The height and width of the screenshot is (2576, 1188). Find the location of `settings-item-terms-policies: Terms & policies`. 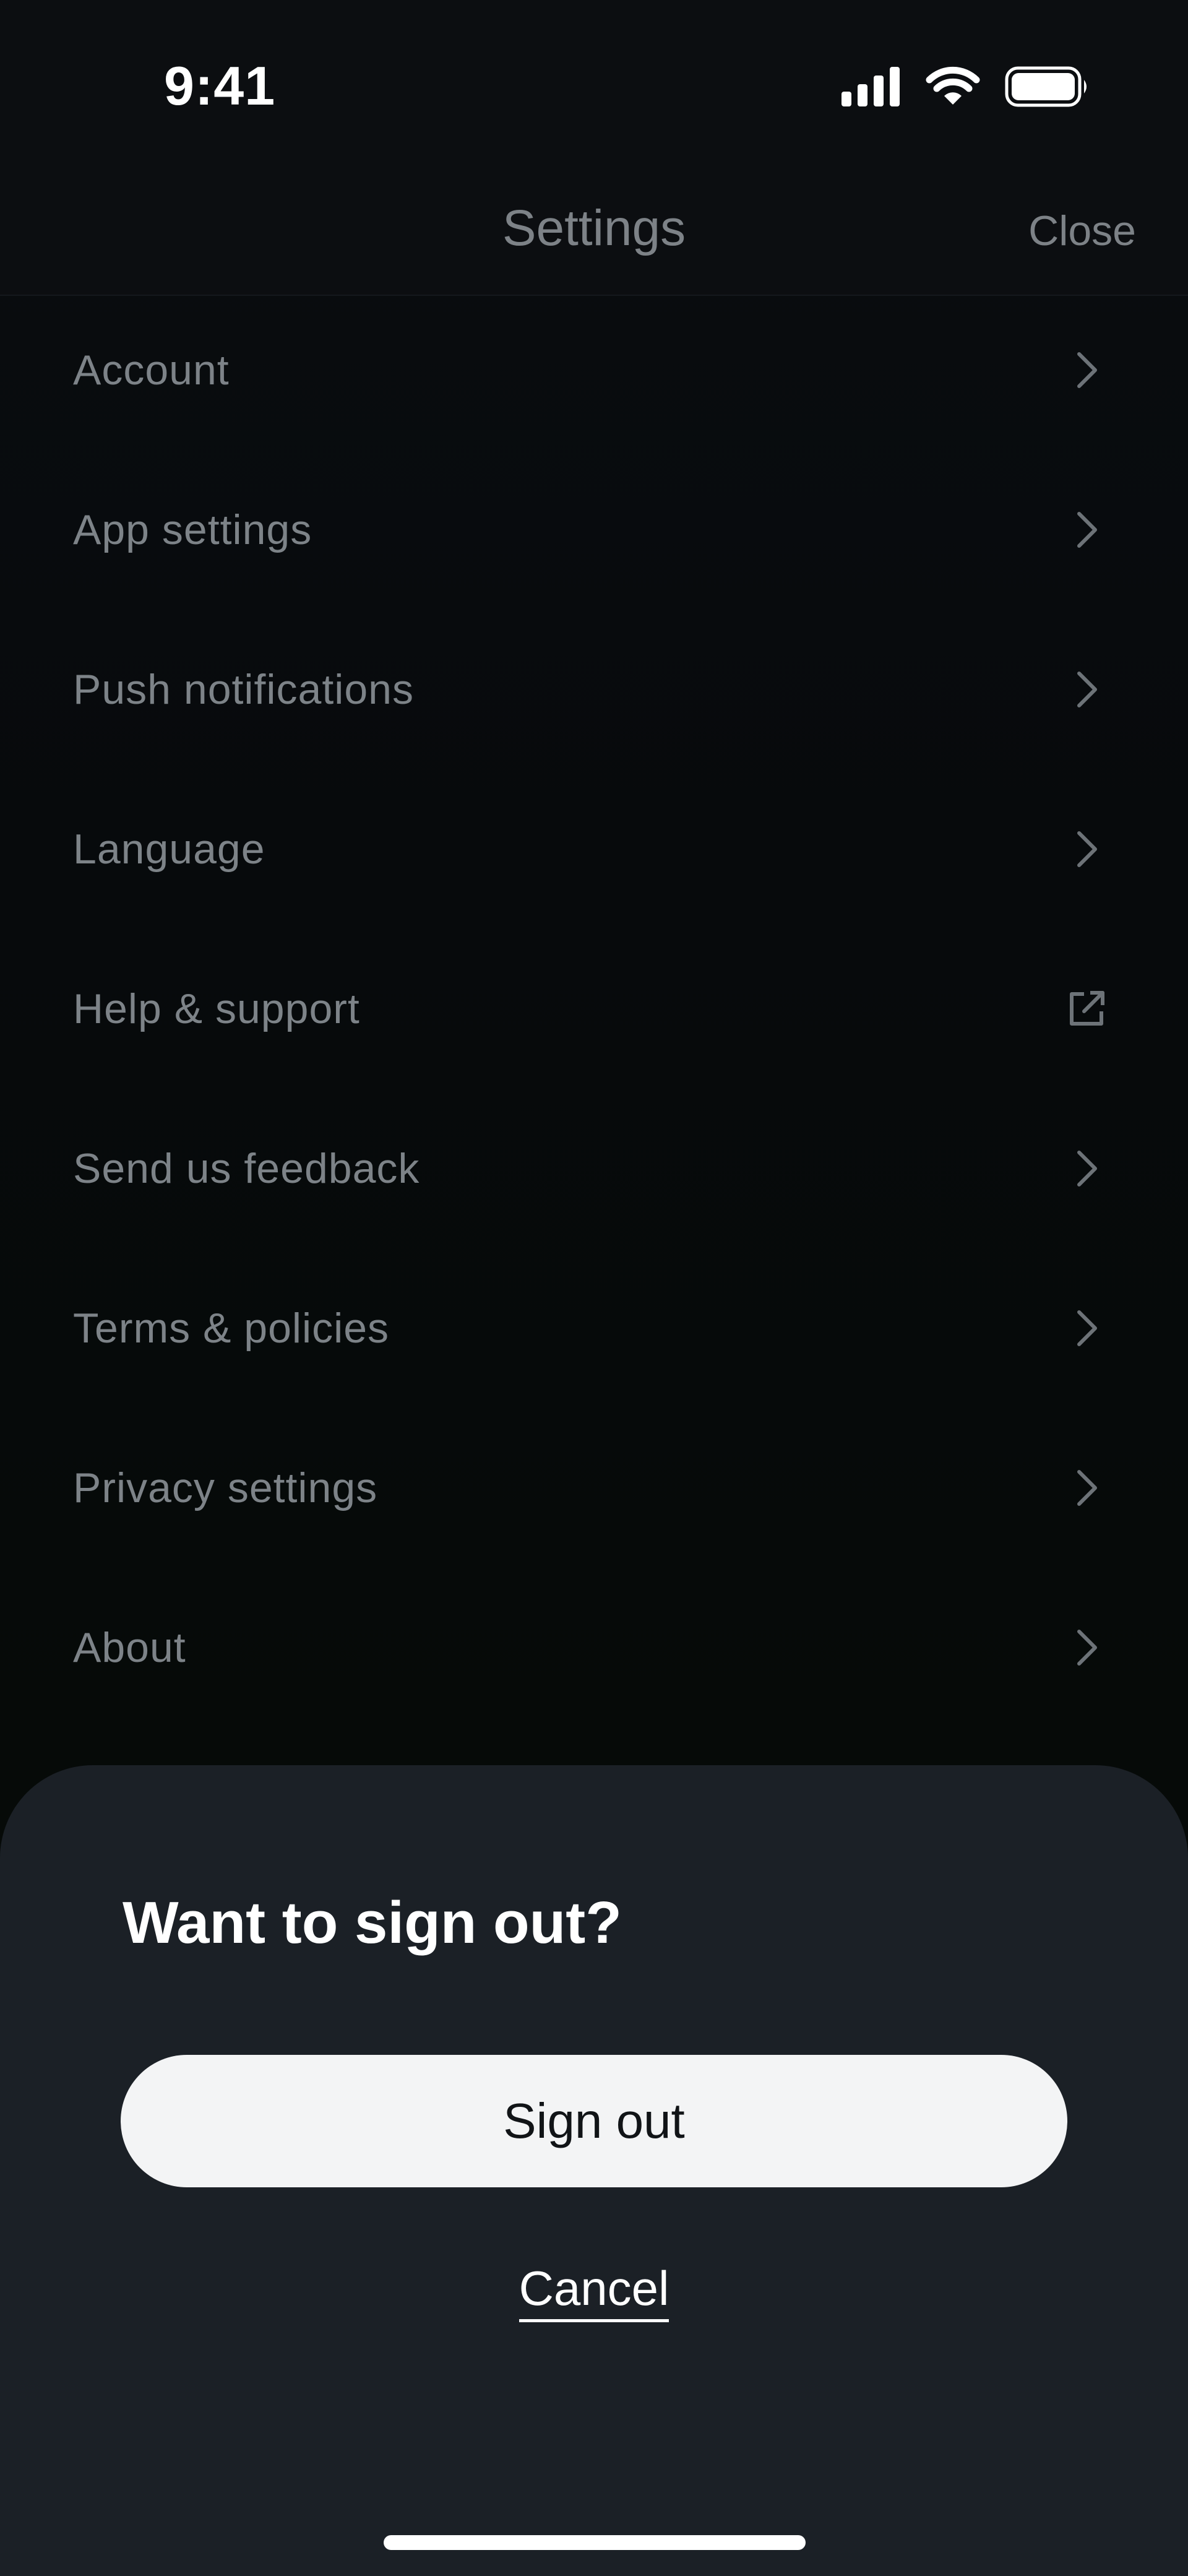

settings-item-terms-policies: Terms & policies is located at coordinates (594, 1332).